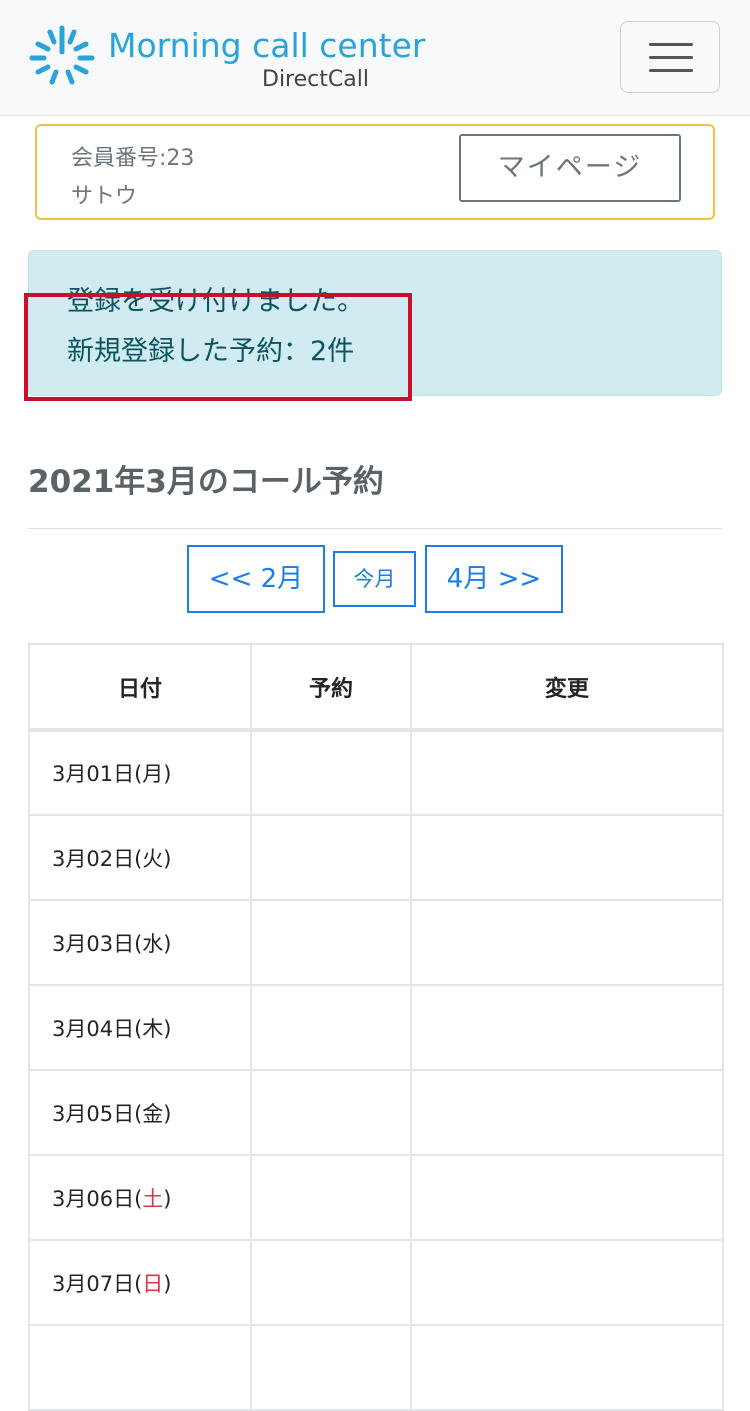 The width and height of the screenshot is (750, 1411). Describe the element at coordinates (153, 943) in the screenshot. I see `weekday-text: 水` at that location.